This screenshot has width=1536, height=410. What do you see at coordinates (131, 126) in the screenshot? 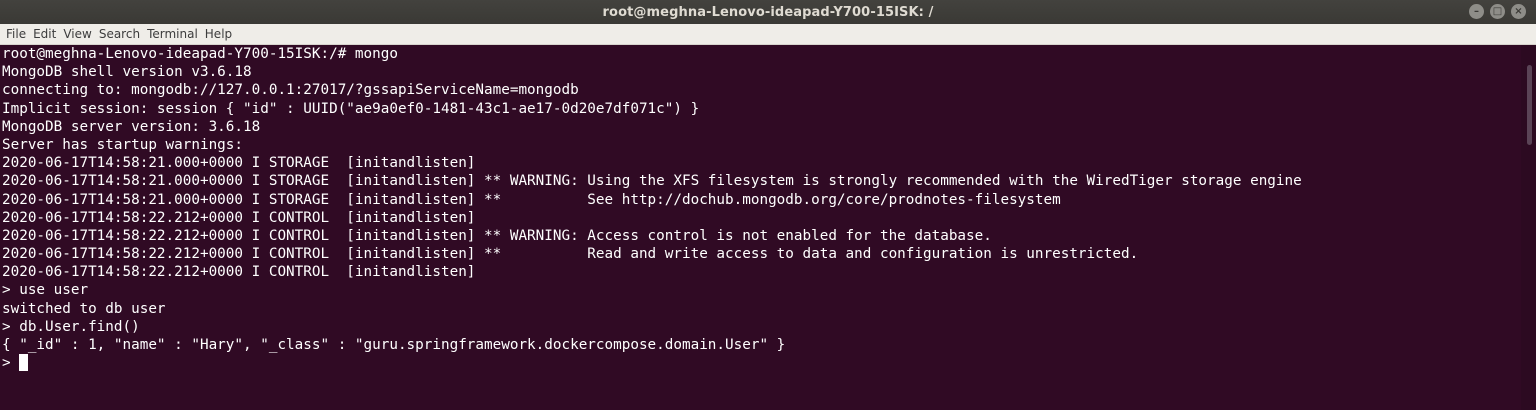
I see `terminal-line: MongoDB server version: 3.6.18` at bounding box center [131, 126].